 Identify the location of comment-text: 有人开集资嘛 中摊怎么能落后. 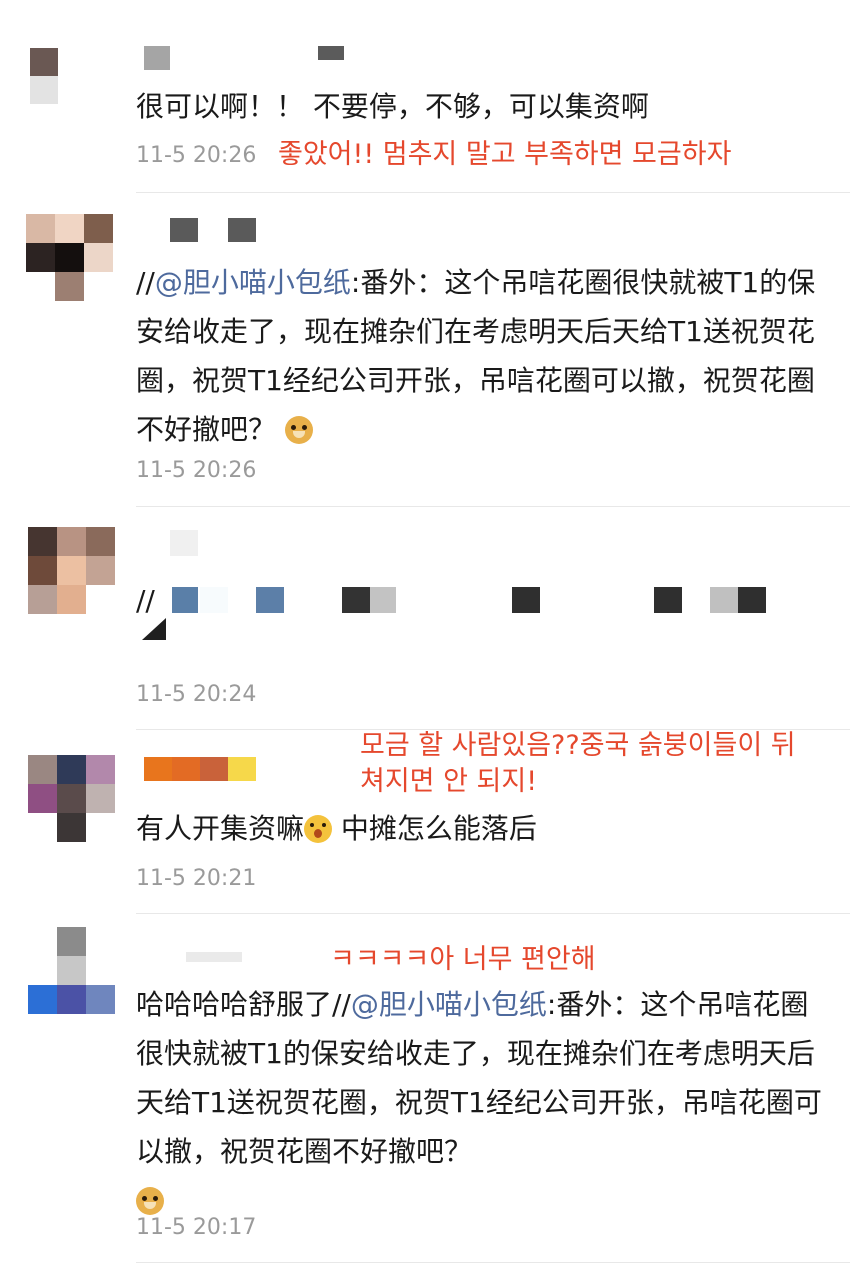
(336, 828).